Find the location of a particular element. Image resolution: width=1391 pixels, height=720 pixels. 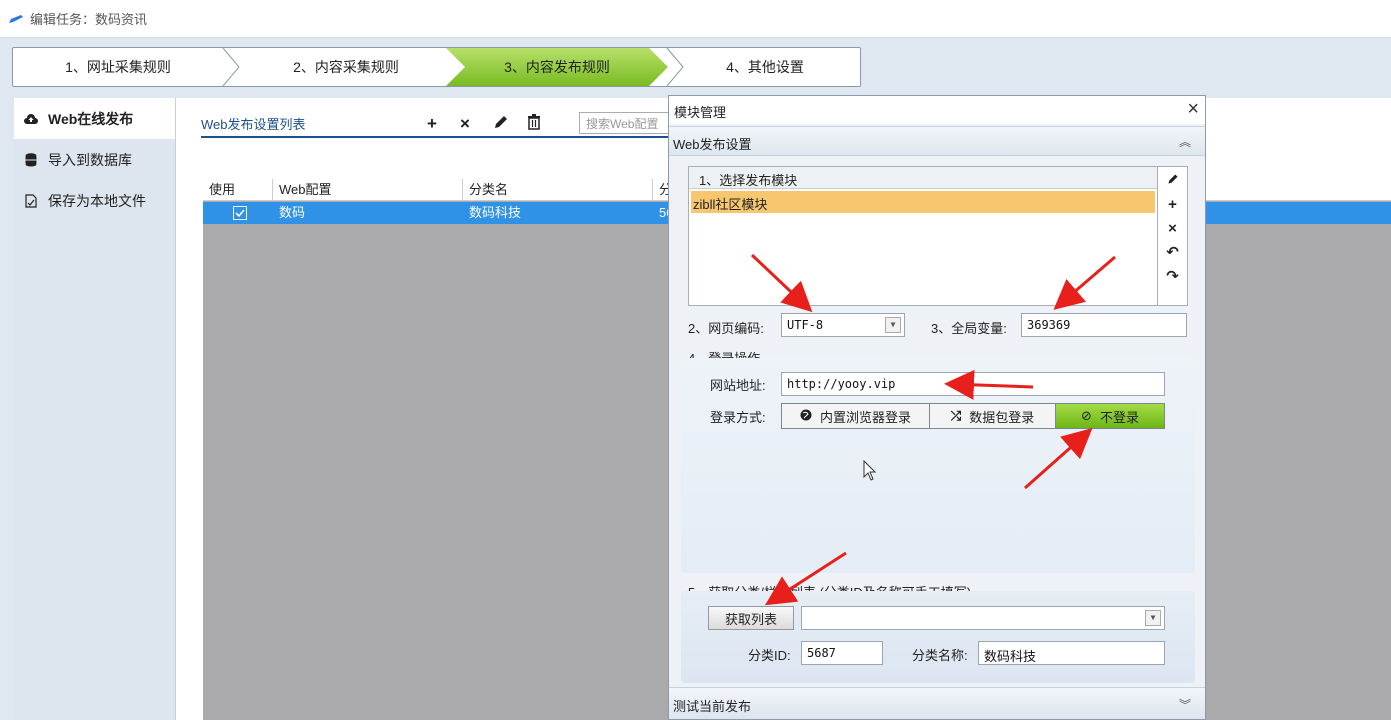

step-wizard: 1、网址采集规则 2、内容采集规则 3、内容发布规则 4、其他设置 is located at coordinates (436, 67).